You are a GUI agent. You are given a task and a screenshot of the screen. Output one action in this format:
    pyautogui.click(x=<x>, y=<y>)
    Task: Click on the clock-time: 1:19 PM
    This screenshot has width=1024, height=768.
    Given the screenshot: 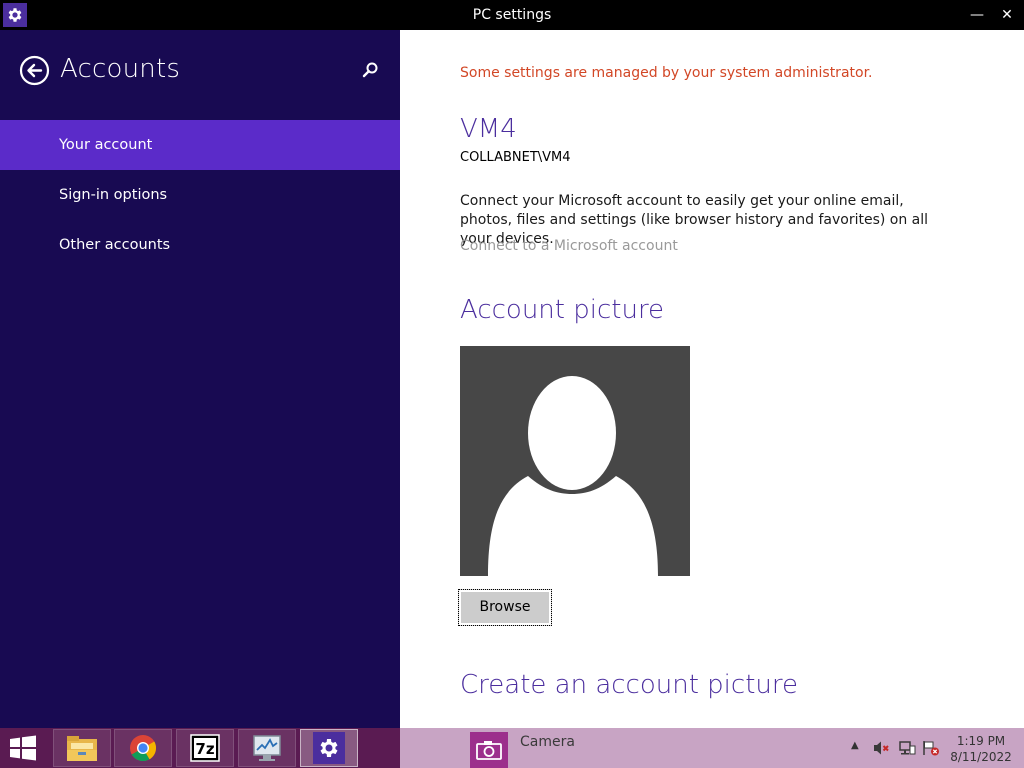 What is the action you would take?
    pyautogui.click(x=981, y=741)
    